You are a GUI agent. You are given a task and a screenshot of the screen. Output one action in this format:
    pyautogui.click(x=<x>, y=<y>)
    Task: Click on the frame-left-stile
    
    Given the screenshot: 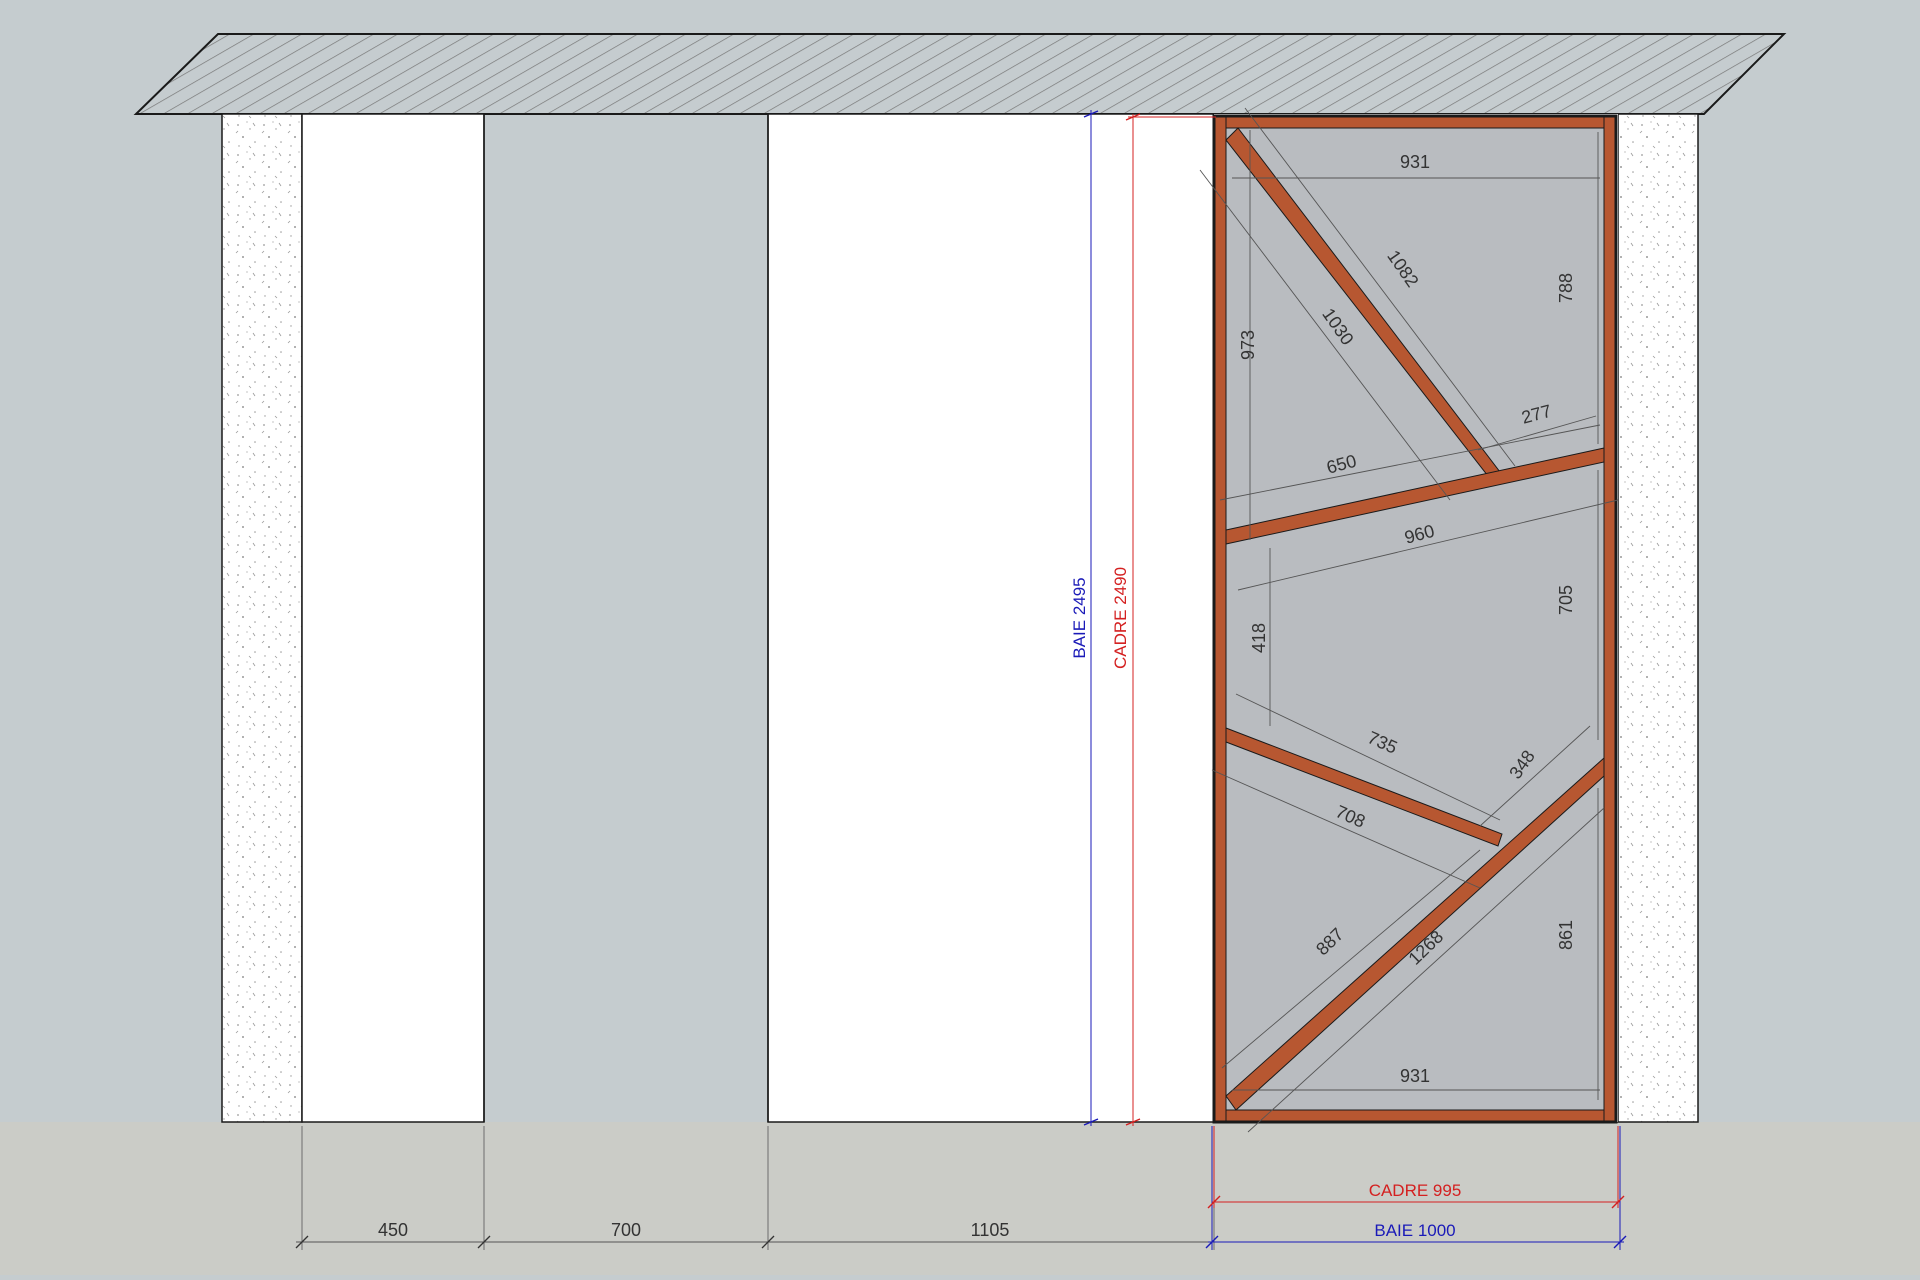 What is the action you would take?
    pyautogui.click(x=1220, y=619)
    